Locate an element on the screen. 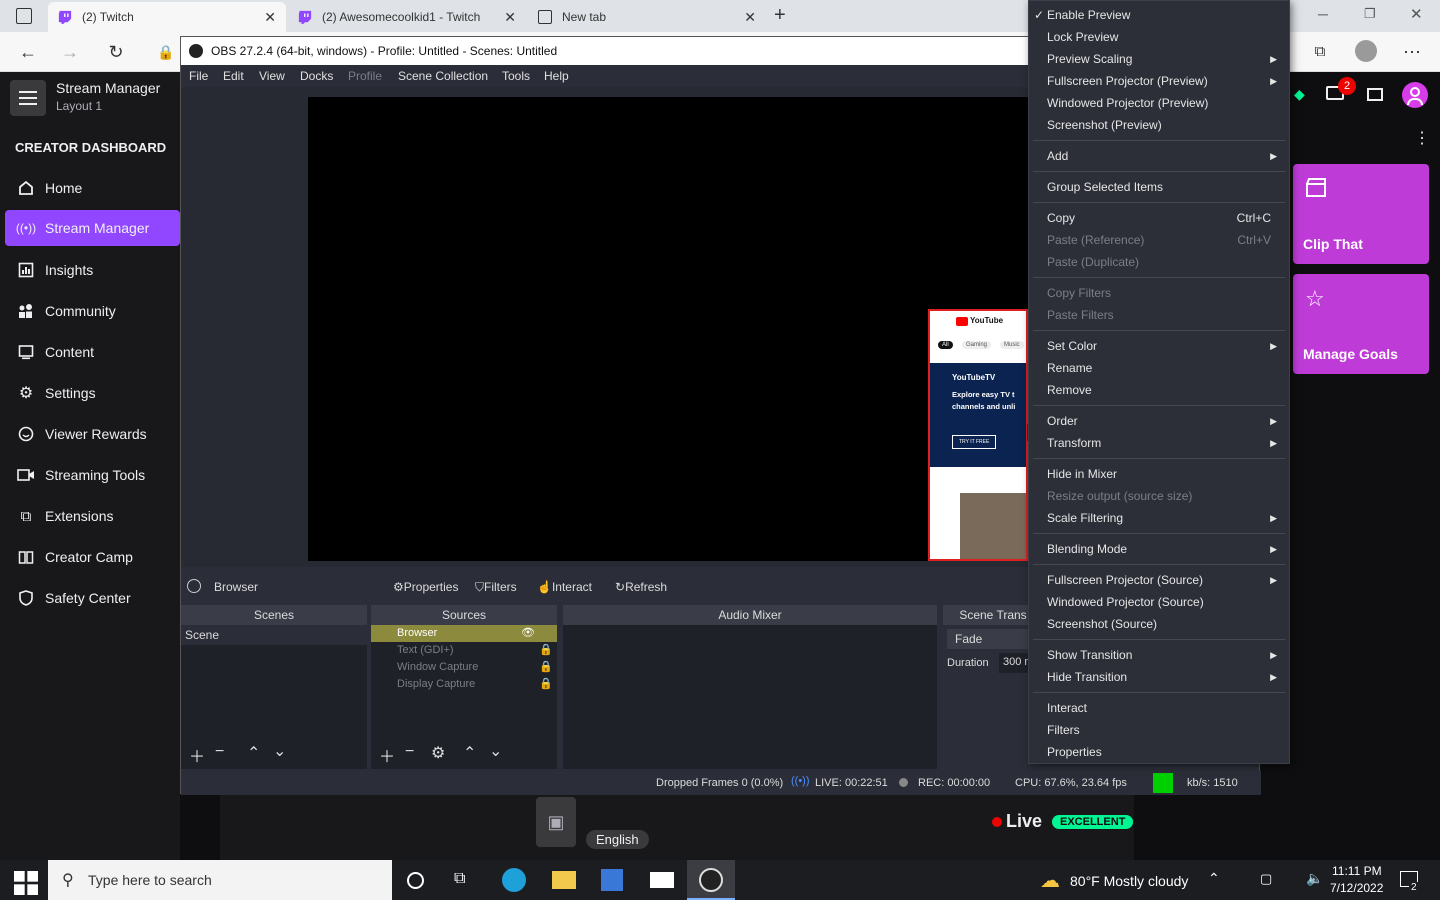  remove-source-button: − is located at coordinates (409, 752).